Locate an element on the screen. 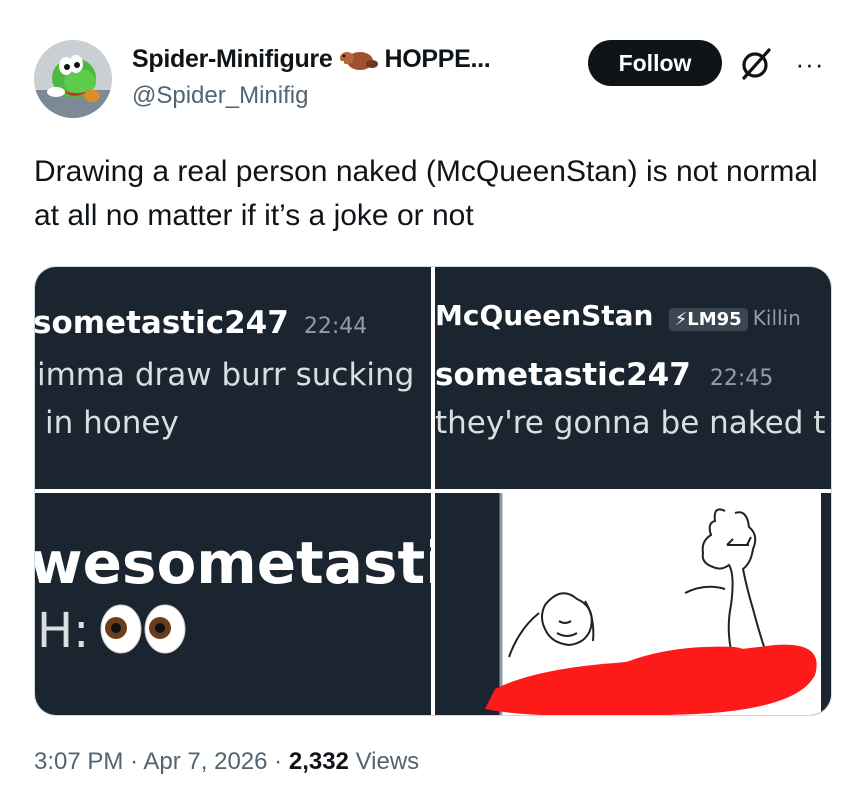 This screenshot has width=864, height=812. author-handle: @Spider_Minifig is located at coordinates (220, 96).